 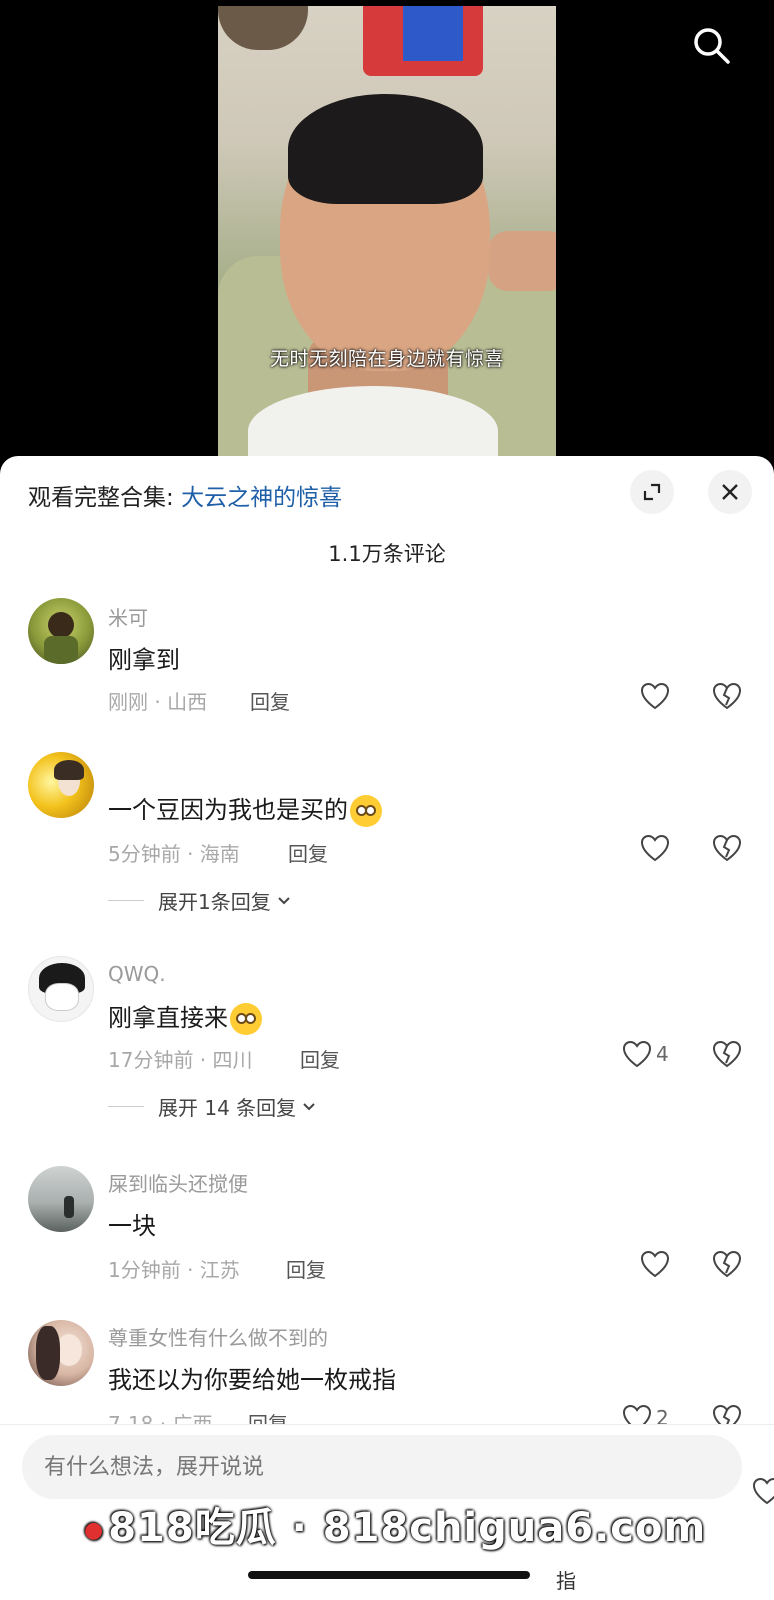 What do you see at coordinates (252, 1380) in the screenshot?
I see `comment-text: 我还以为你要给她一枚戒指` at bounding box center [252, 1380].